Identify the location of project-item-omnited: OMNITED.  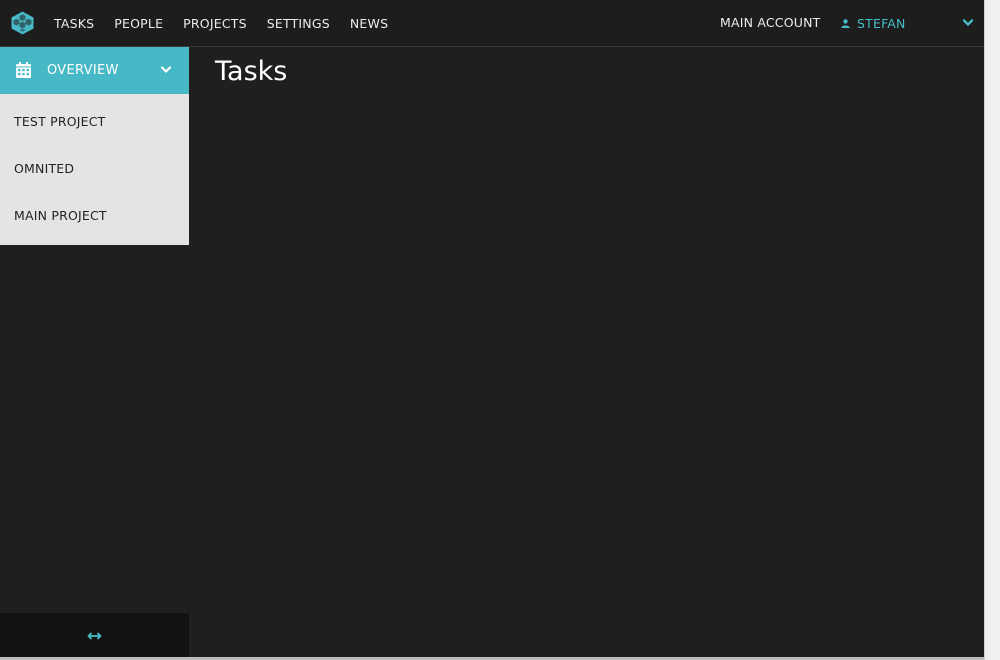
(94, 168).